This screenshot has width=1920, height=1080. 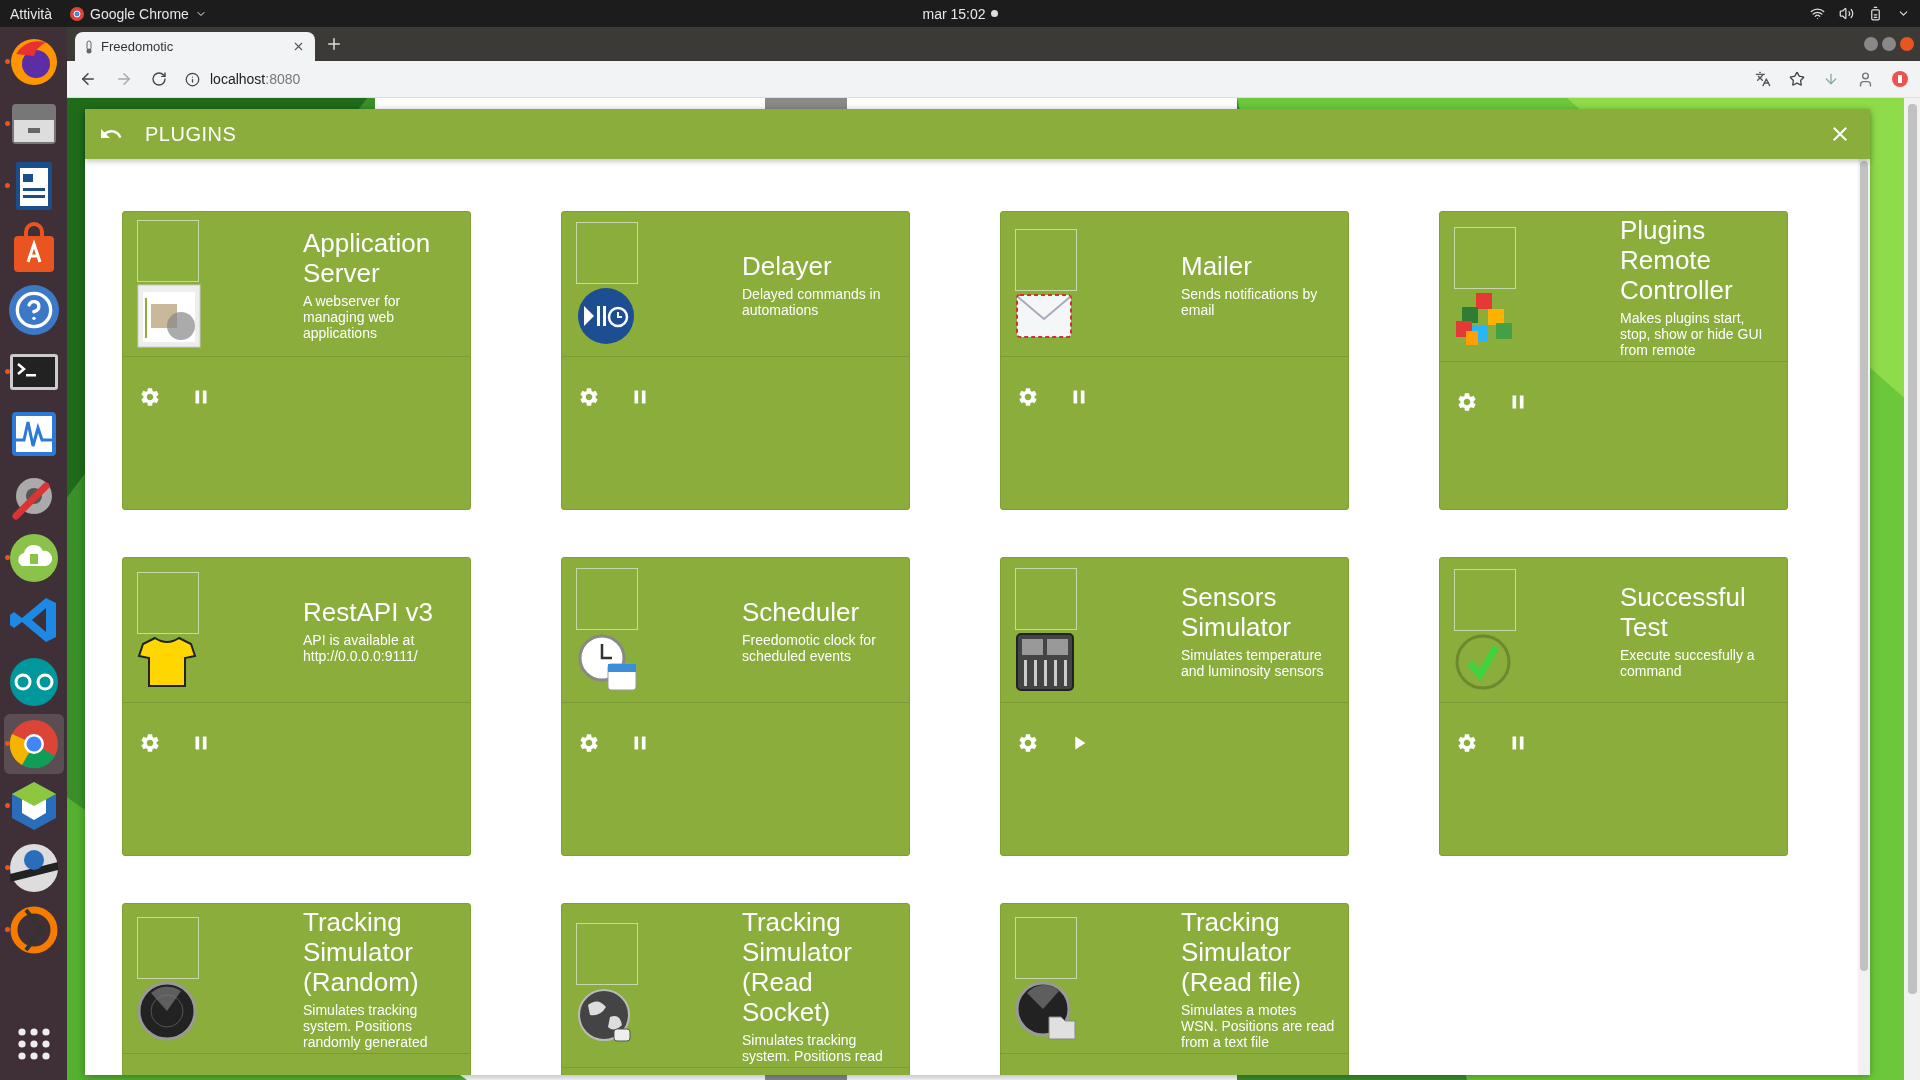 What do you see at coordinates (296, 706) in the screenshot?
I see `plugin-card: RestAPI v3 API is available at http://0.0.0.0:9111/` at bounding box center [296, 706].